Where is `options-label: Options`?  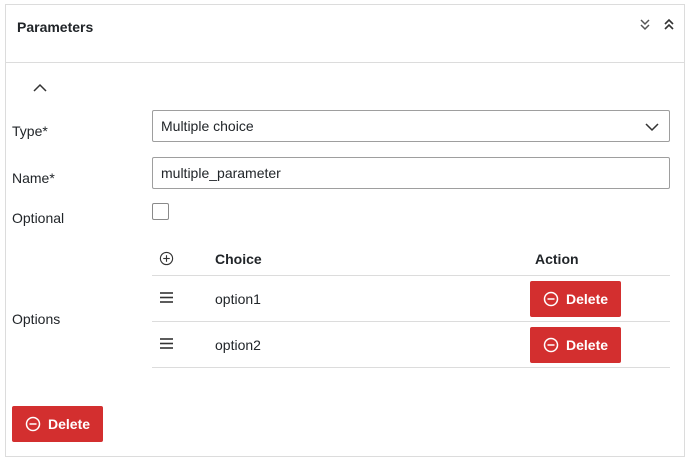
options-label: Options is located at coordinates (36, 319).